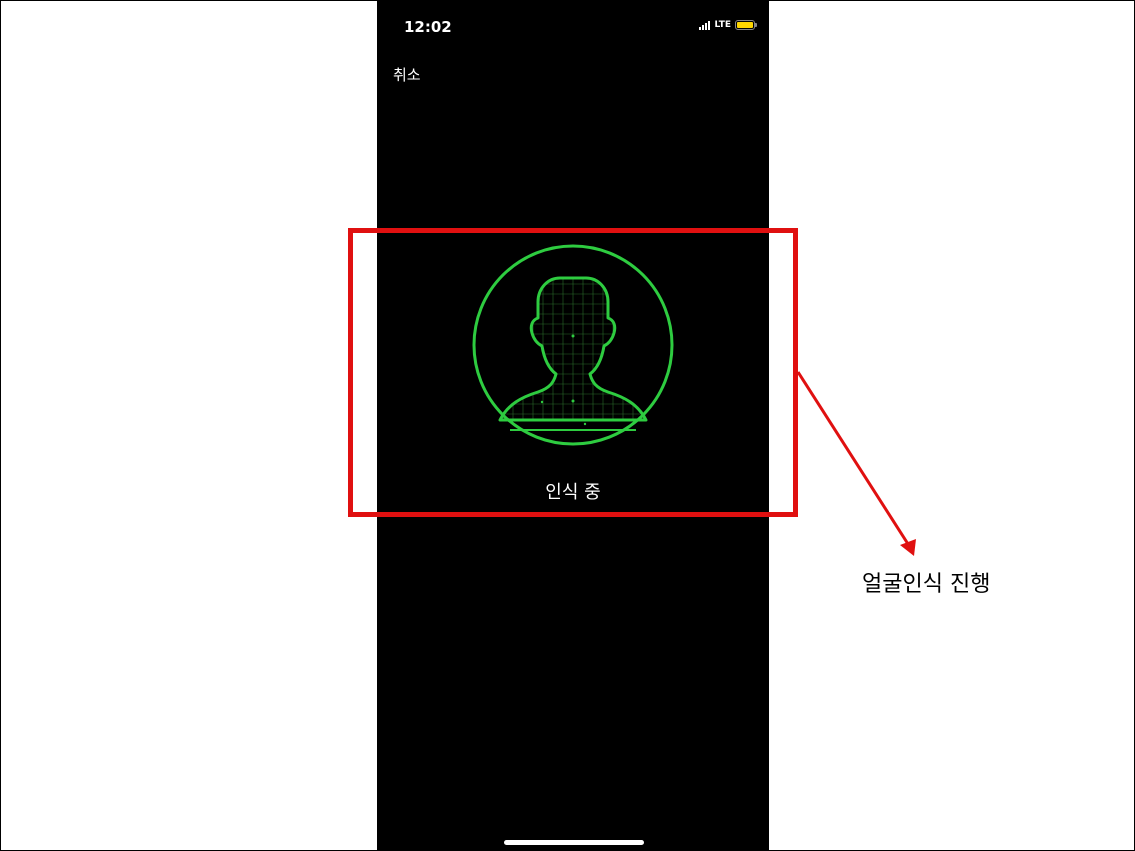 This screenshot has height=851, width=1135. I want to click on cancel-button: 취소, so click(407, 74).